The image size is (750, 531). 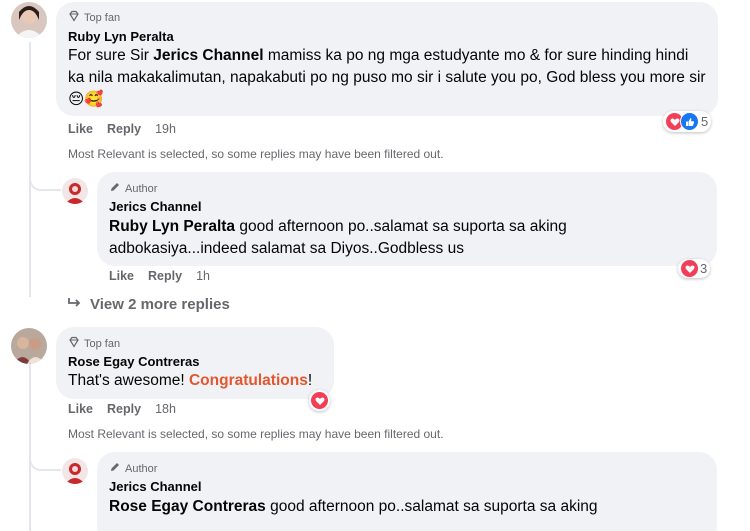 I want to click on reaction-summary, so click(x=319, y=400).